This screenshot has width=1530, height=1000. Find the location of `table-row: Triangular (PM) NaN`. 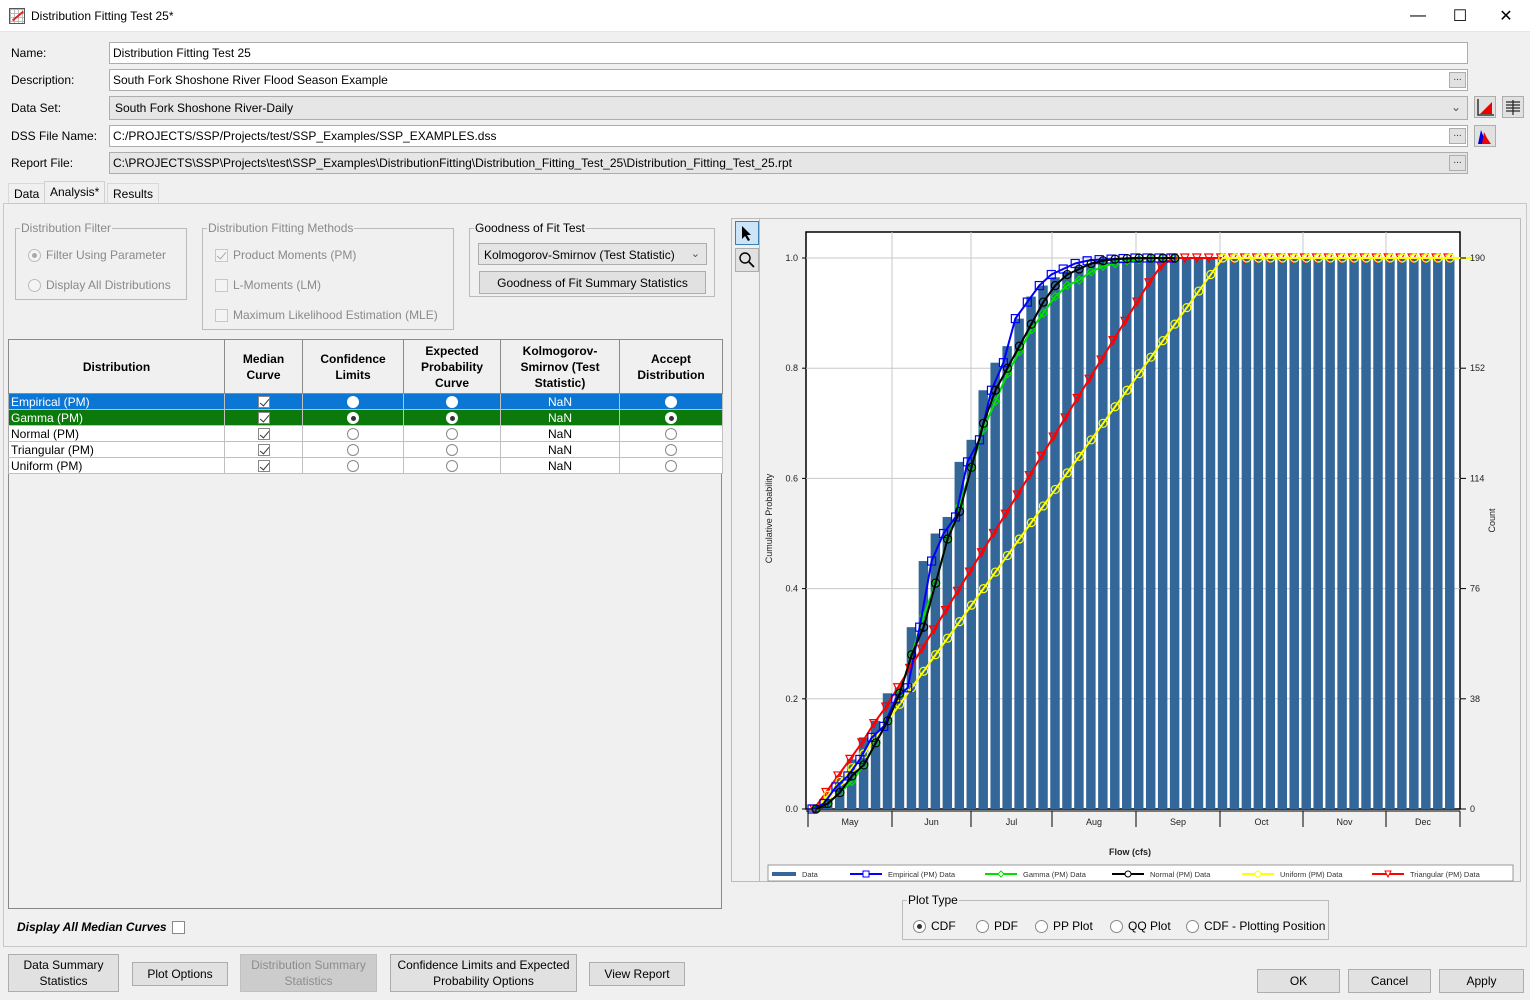

table-row: Triangular (PM) NaN is located at coordinates (365, 449).